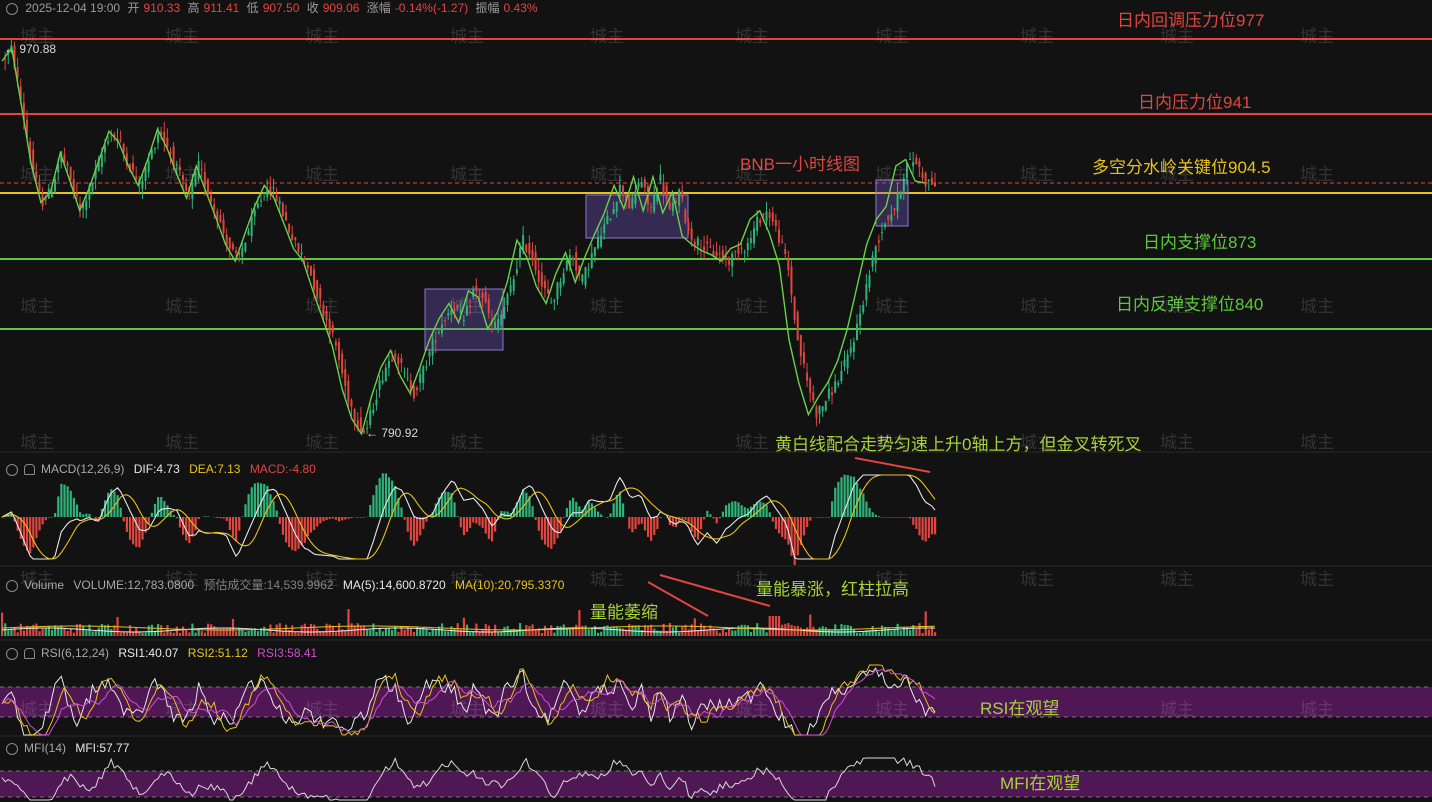 The width and height of the screenshot is (1432, 802). What do you see at coordinates (12, 469) in the screenshot?
I see `macd-toggle-icon` at bounding box center [12, 469].